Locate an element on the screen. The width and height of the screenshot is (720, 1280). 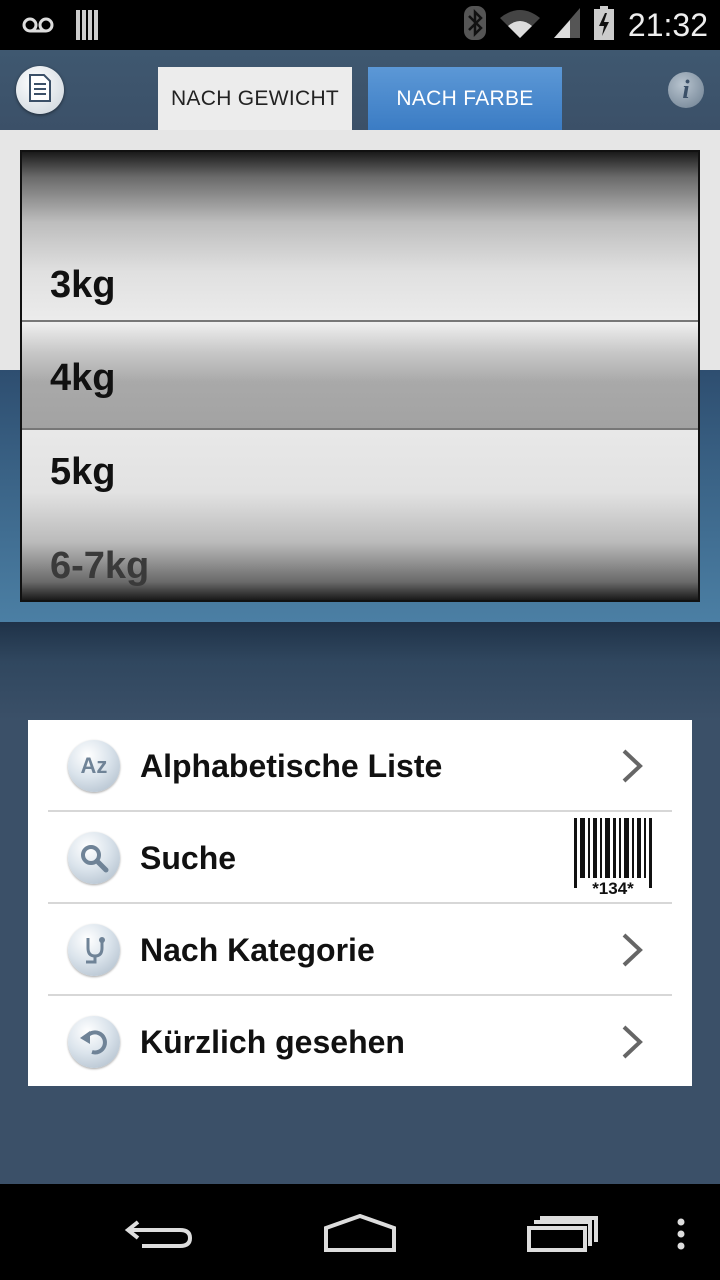
info-button: i is located at coordinates (686, 90).